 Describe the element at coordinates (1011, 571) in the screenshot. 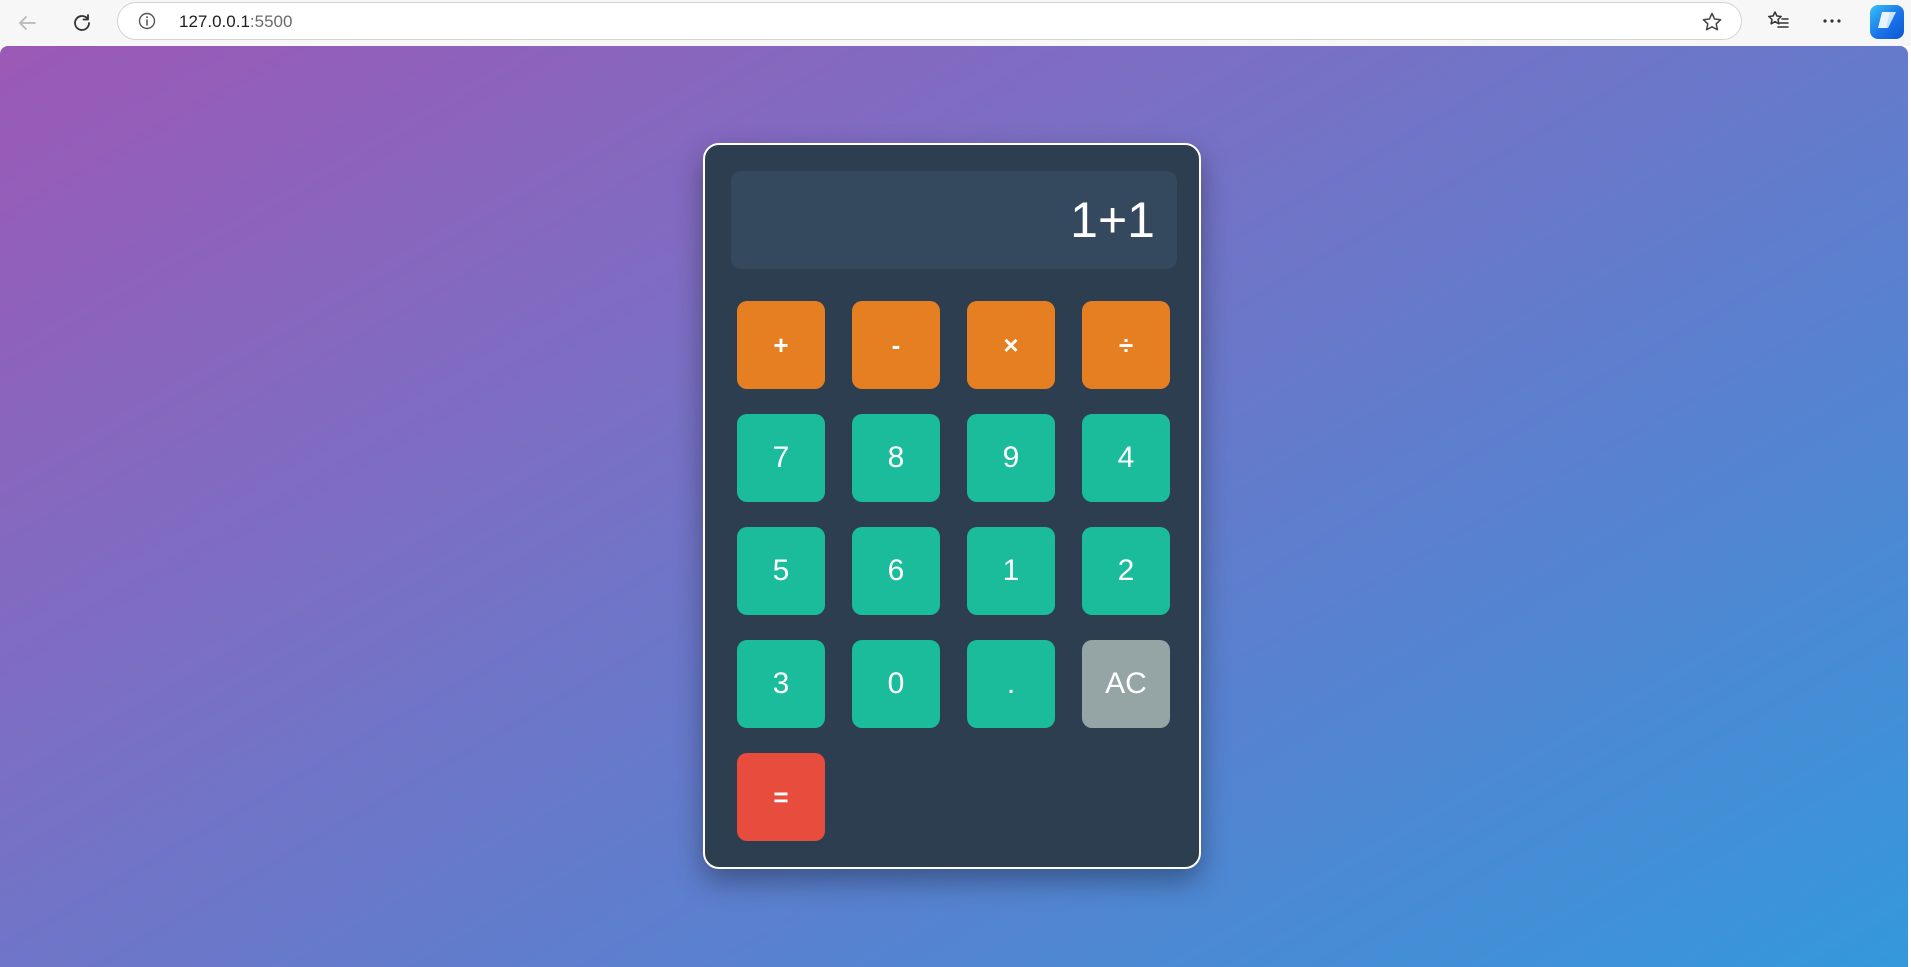

I see `digit-1-button: 1` at that location.